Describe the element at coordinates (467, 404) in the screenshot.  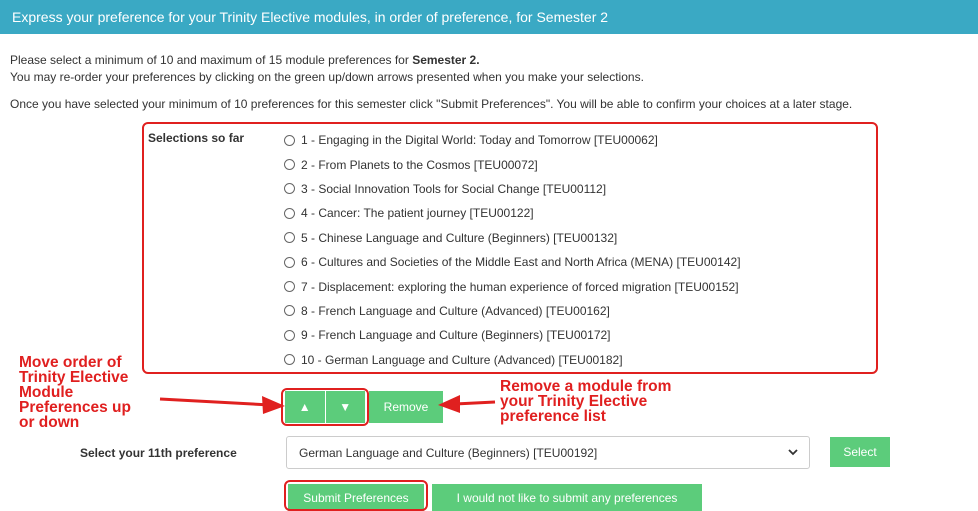
I see `remove-arrow-icon` at that location.